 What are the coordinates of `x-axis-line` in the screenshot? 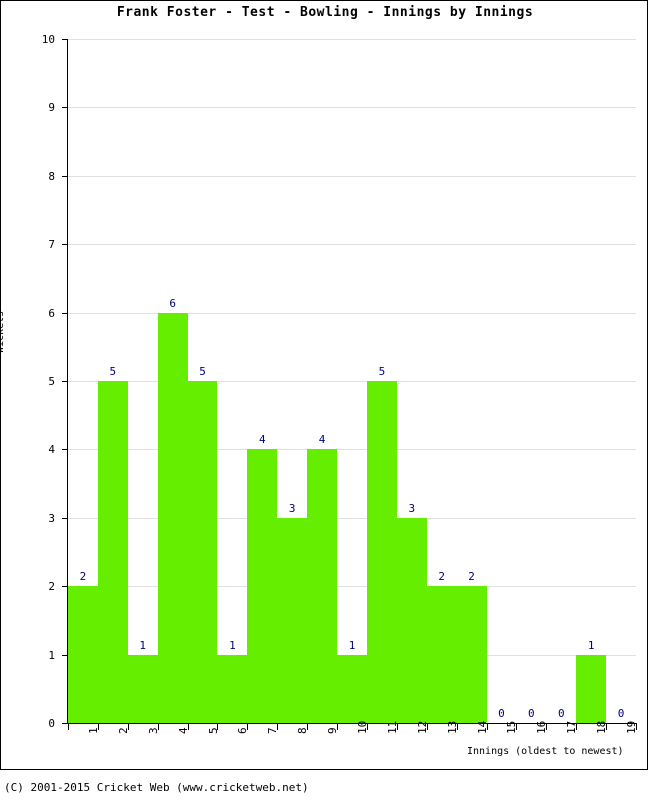 It's located at (352, 723).